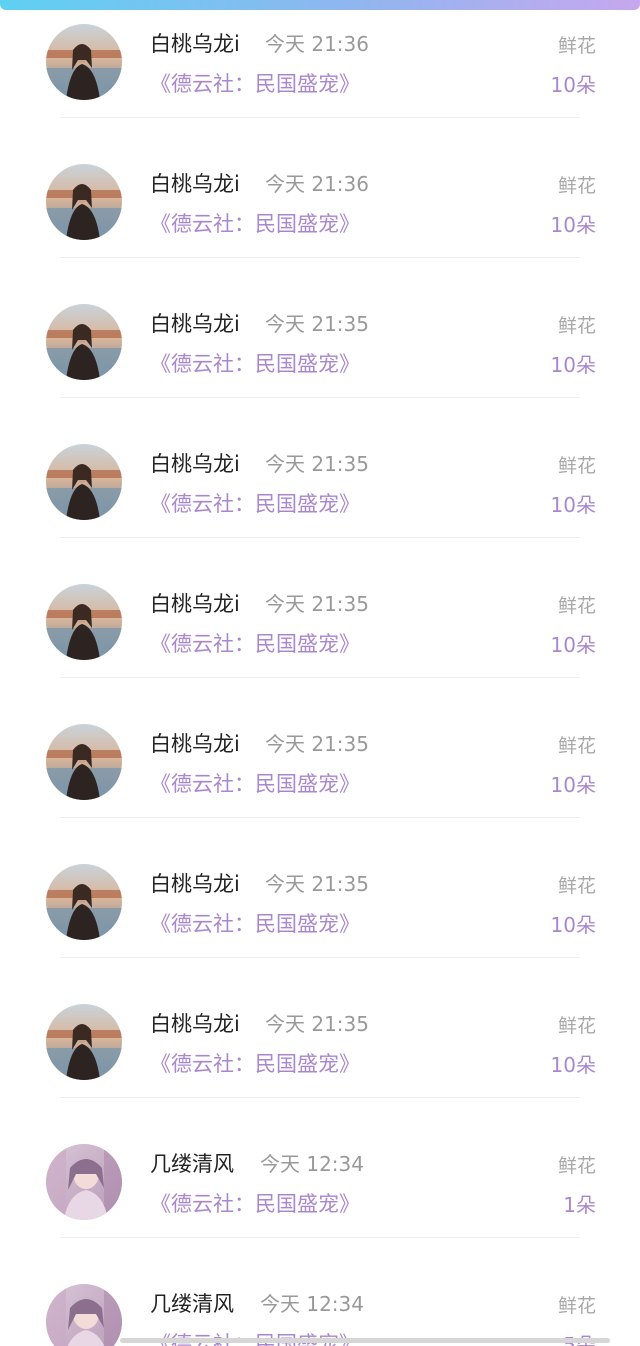 This screenshot has width=640, height=1346. I want to click on gift-count-label: 1朵, so click(579, 1205).